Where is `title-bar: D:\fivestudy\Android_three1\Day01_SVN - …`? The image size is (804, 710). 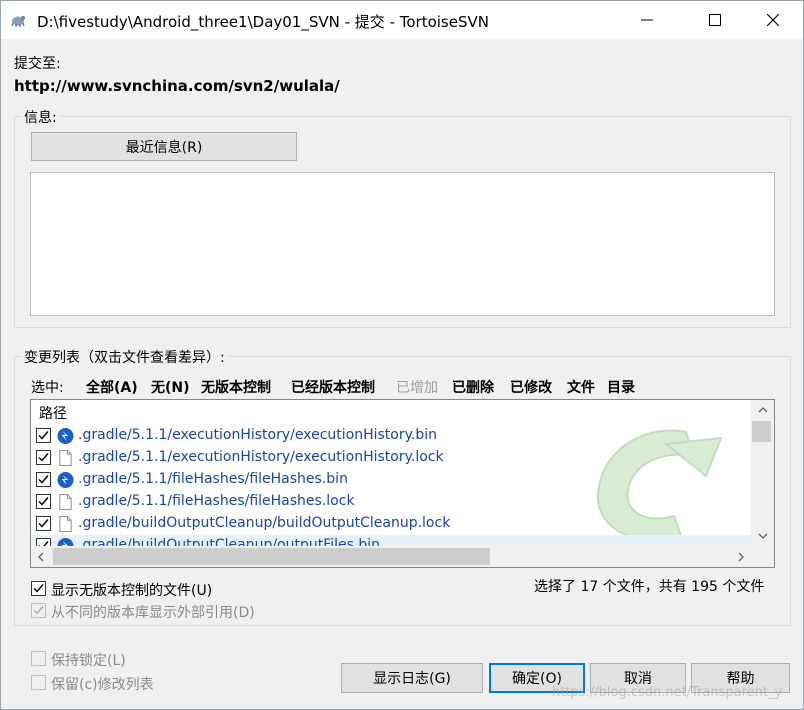
title-bar: D:\fivestudy\Android_three1\Day01_SVN - … is located at coordinates (402, 20).